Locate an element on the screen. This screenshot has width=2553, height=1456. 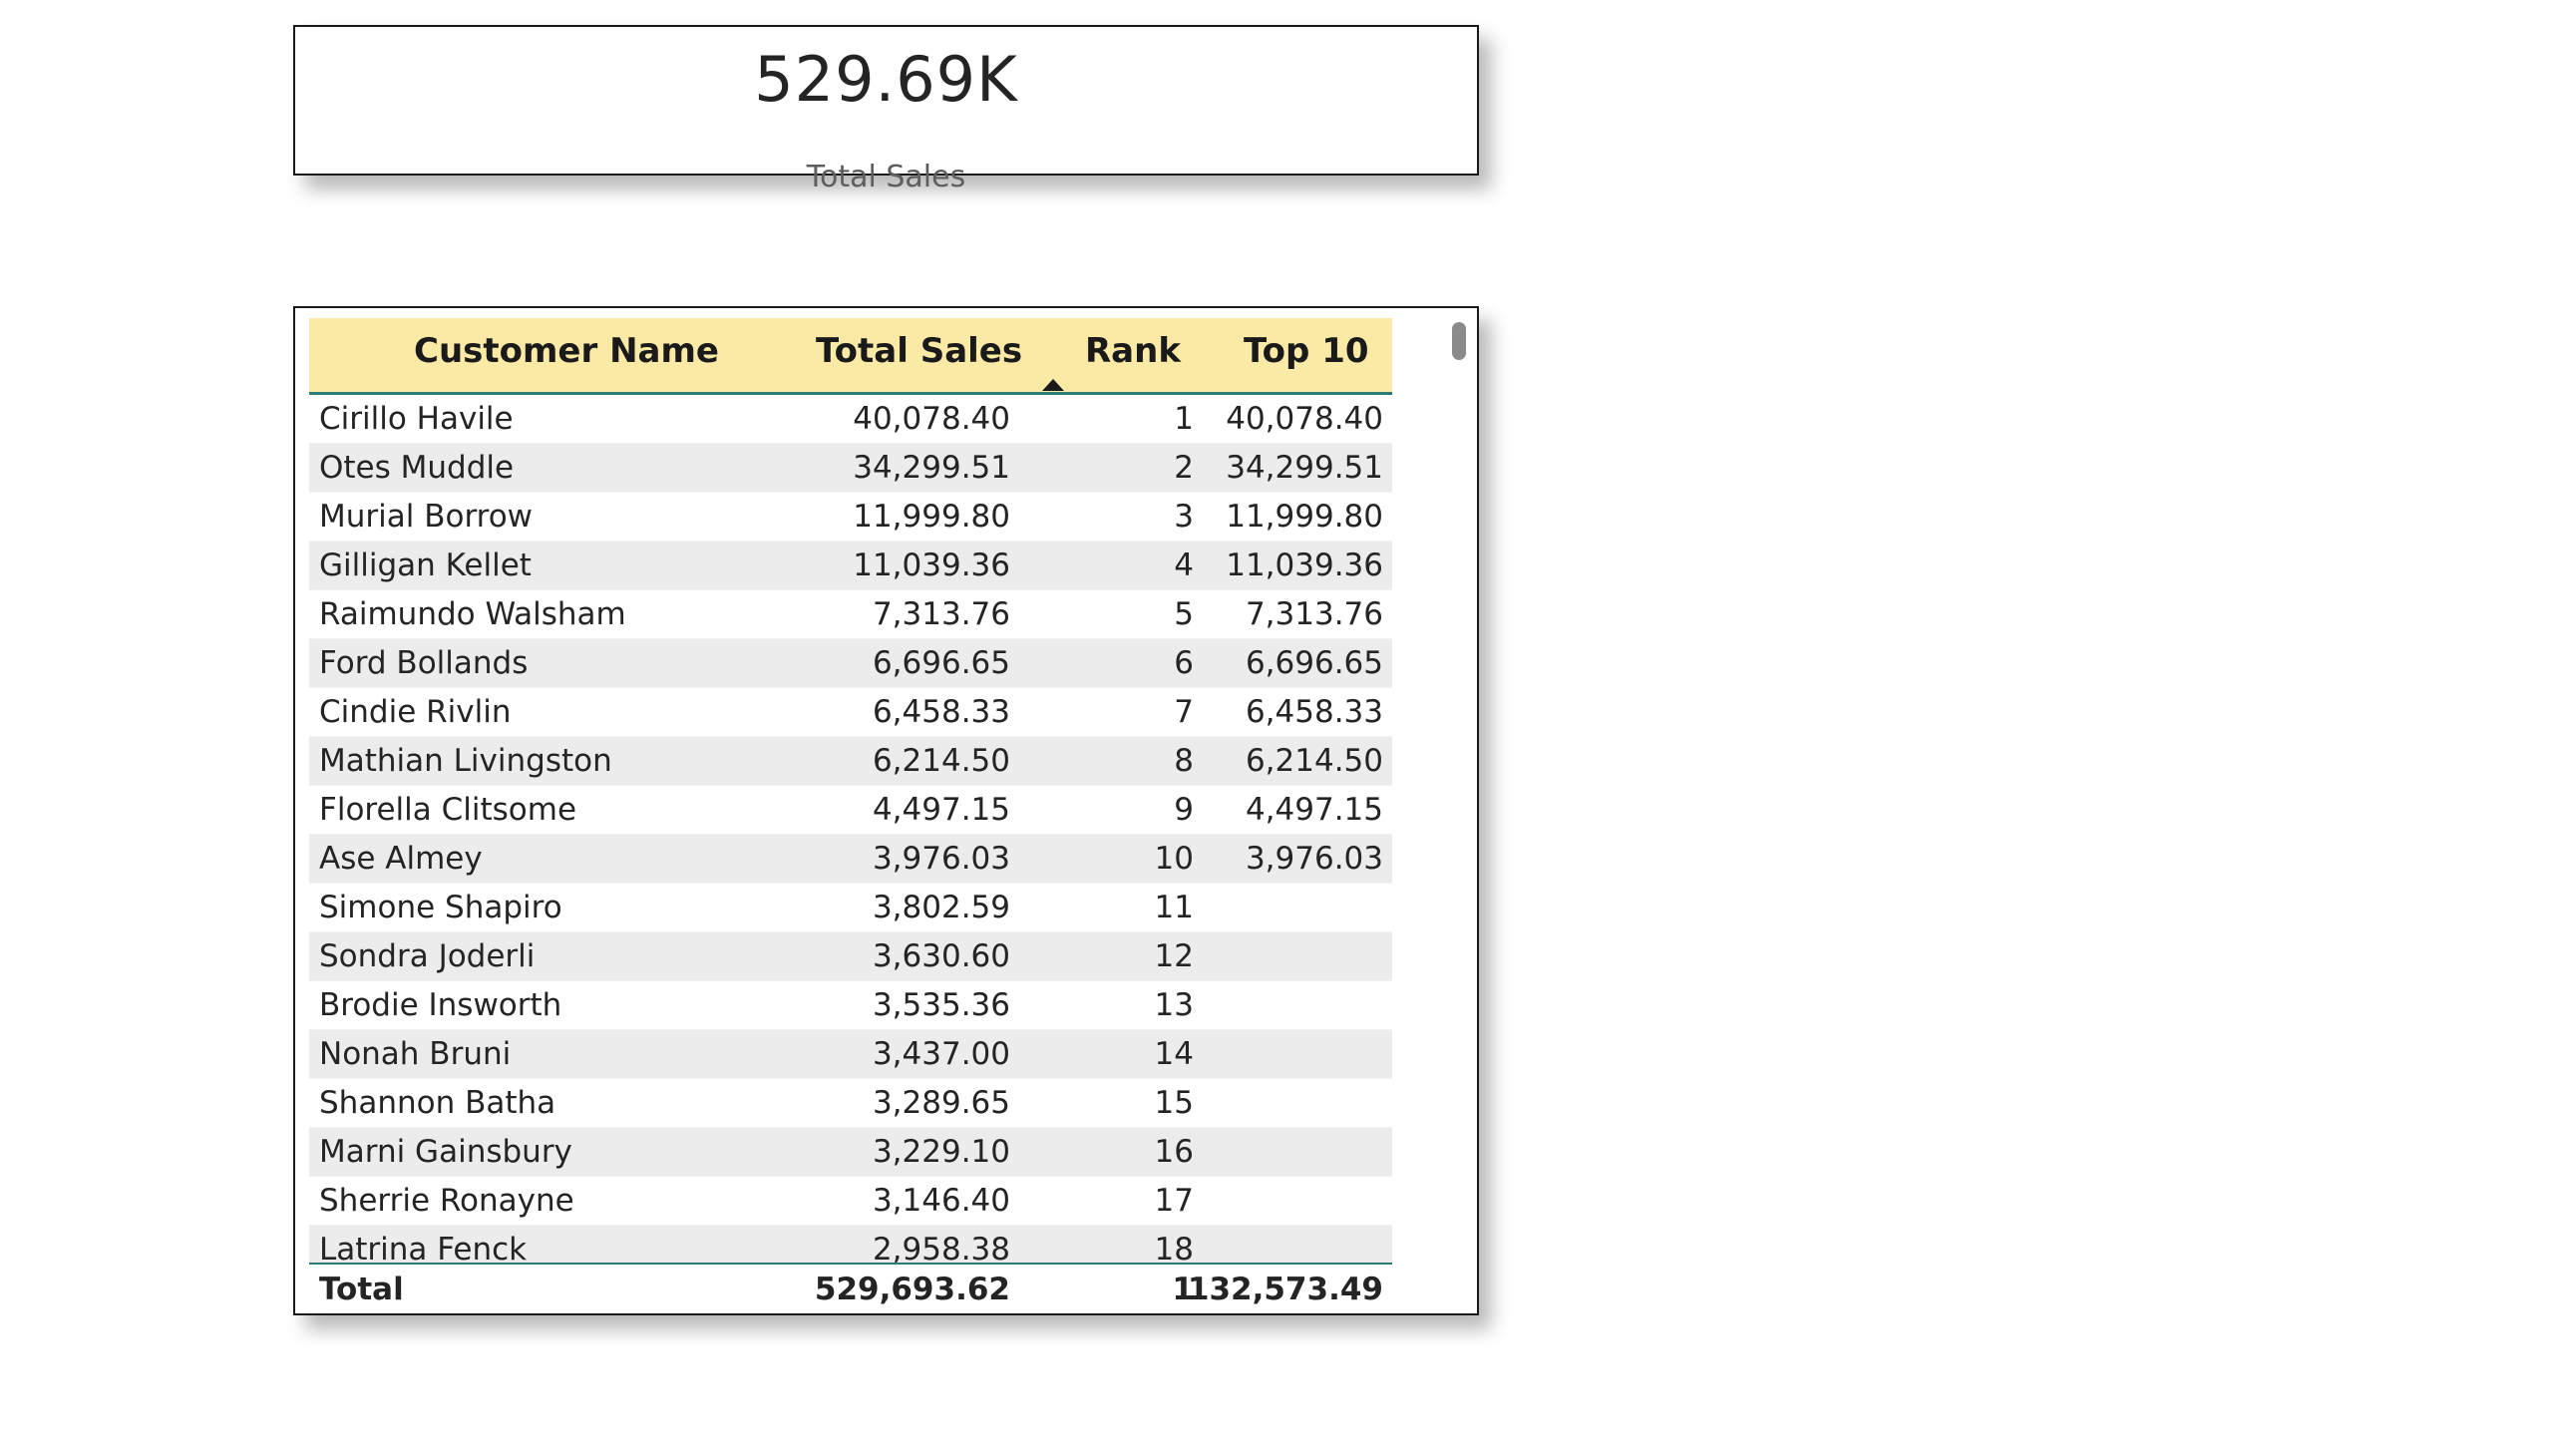
total-label: Total is located at coordinates (362, 1289).